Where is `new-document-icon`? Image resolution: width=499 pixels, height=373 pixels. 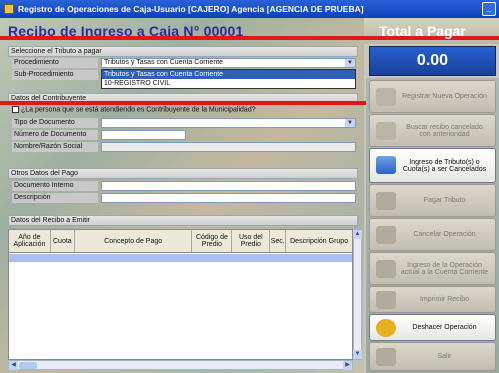
new-document-icon is located at coordinates (386, 97).